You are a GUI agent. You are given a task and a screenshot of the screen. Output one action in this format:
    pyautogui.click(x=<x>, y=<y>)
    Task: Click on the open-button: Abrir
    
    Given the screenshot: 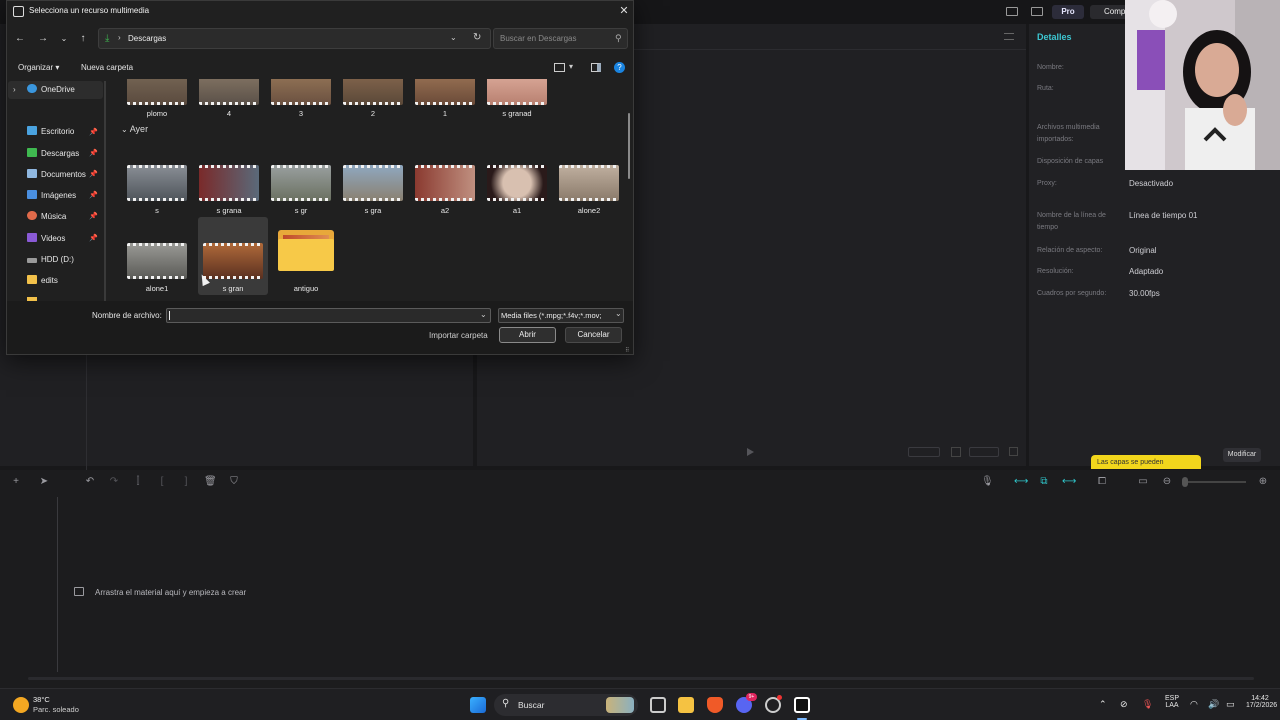 What is the action you would take?
    pyautogui.click(x=527, y=335)
    